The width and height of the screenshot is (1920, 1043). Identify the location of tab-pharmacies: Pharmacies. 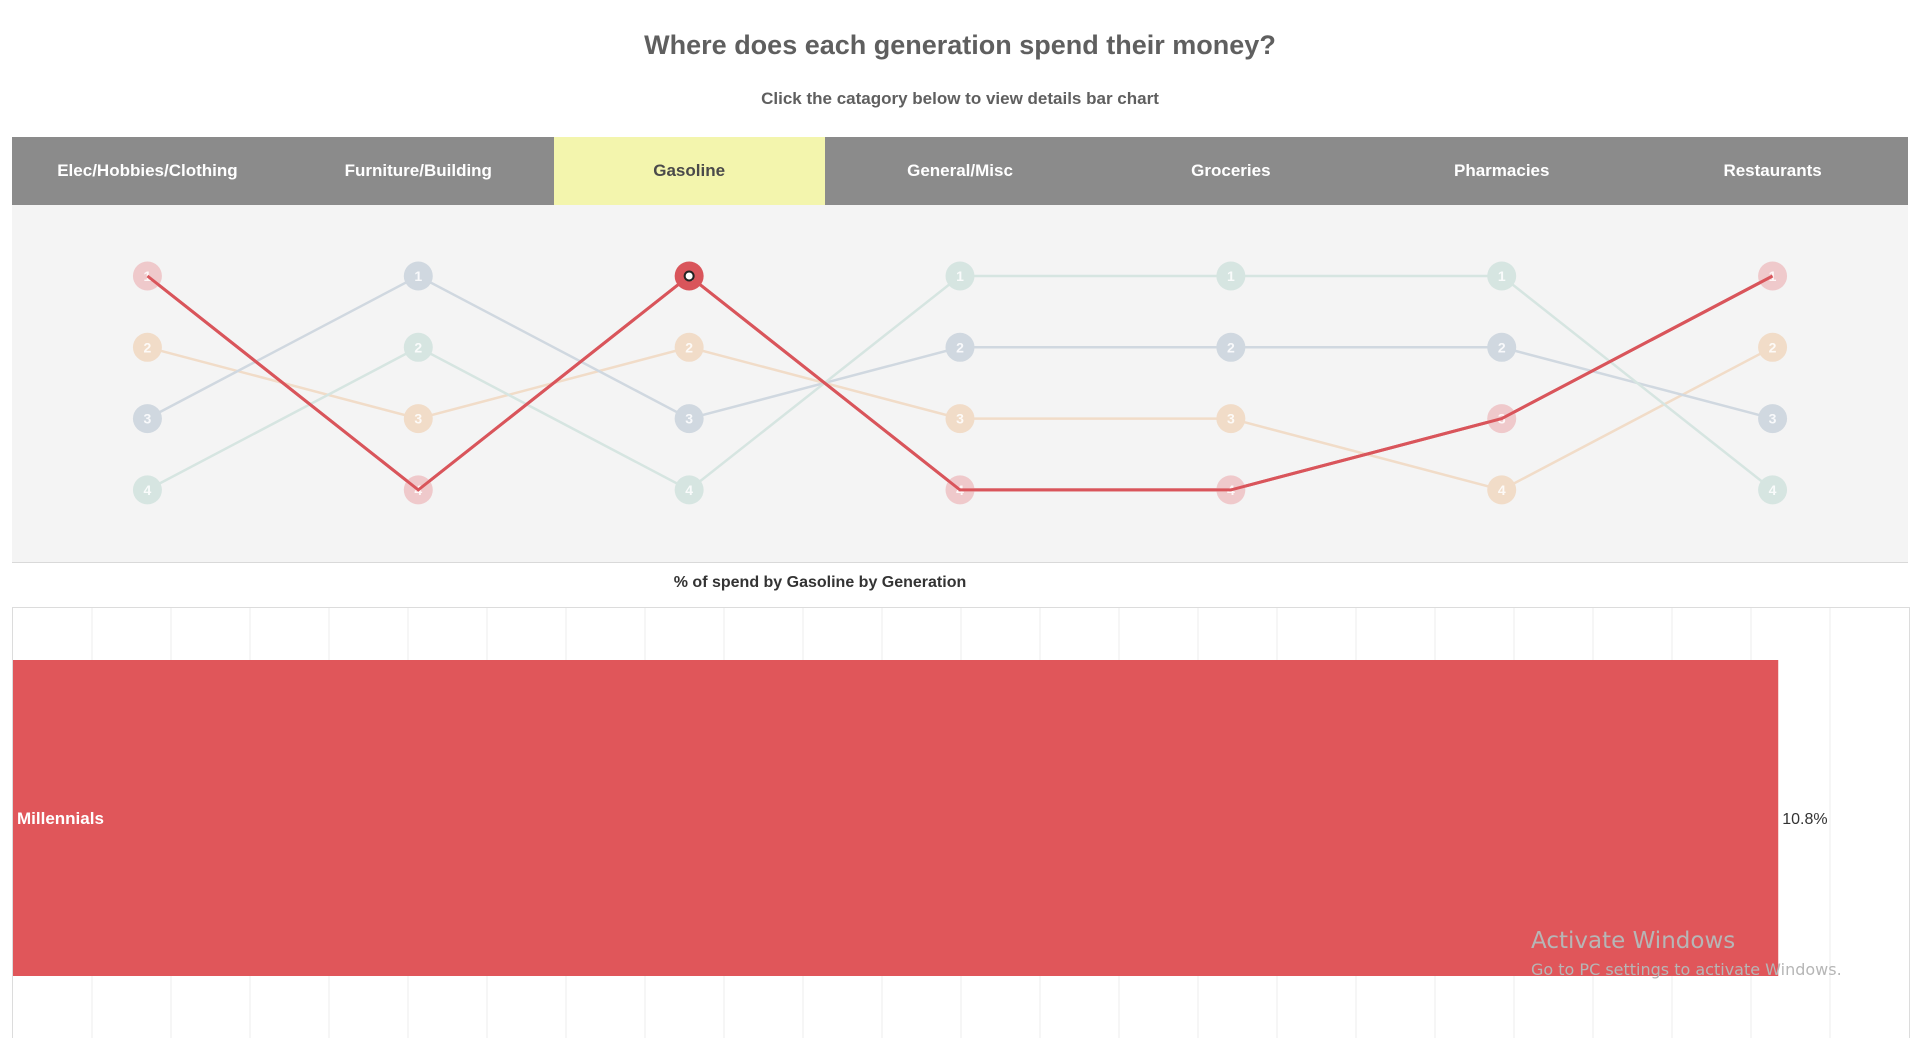
(1501, 171).